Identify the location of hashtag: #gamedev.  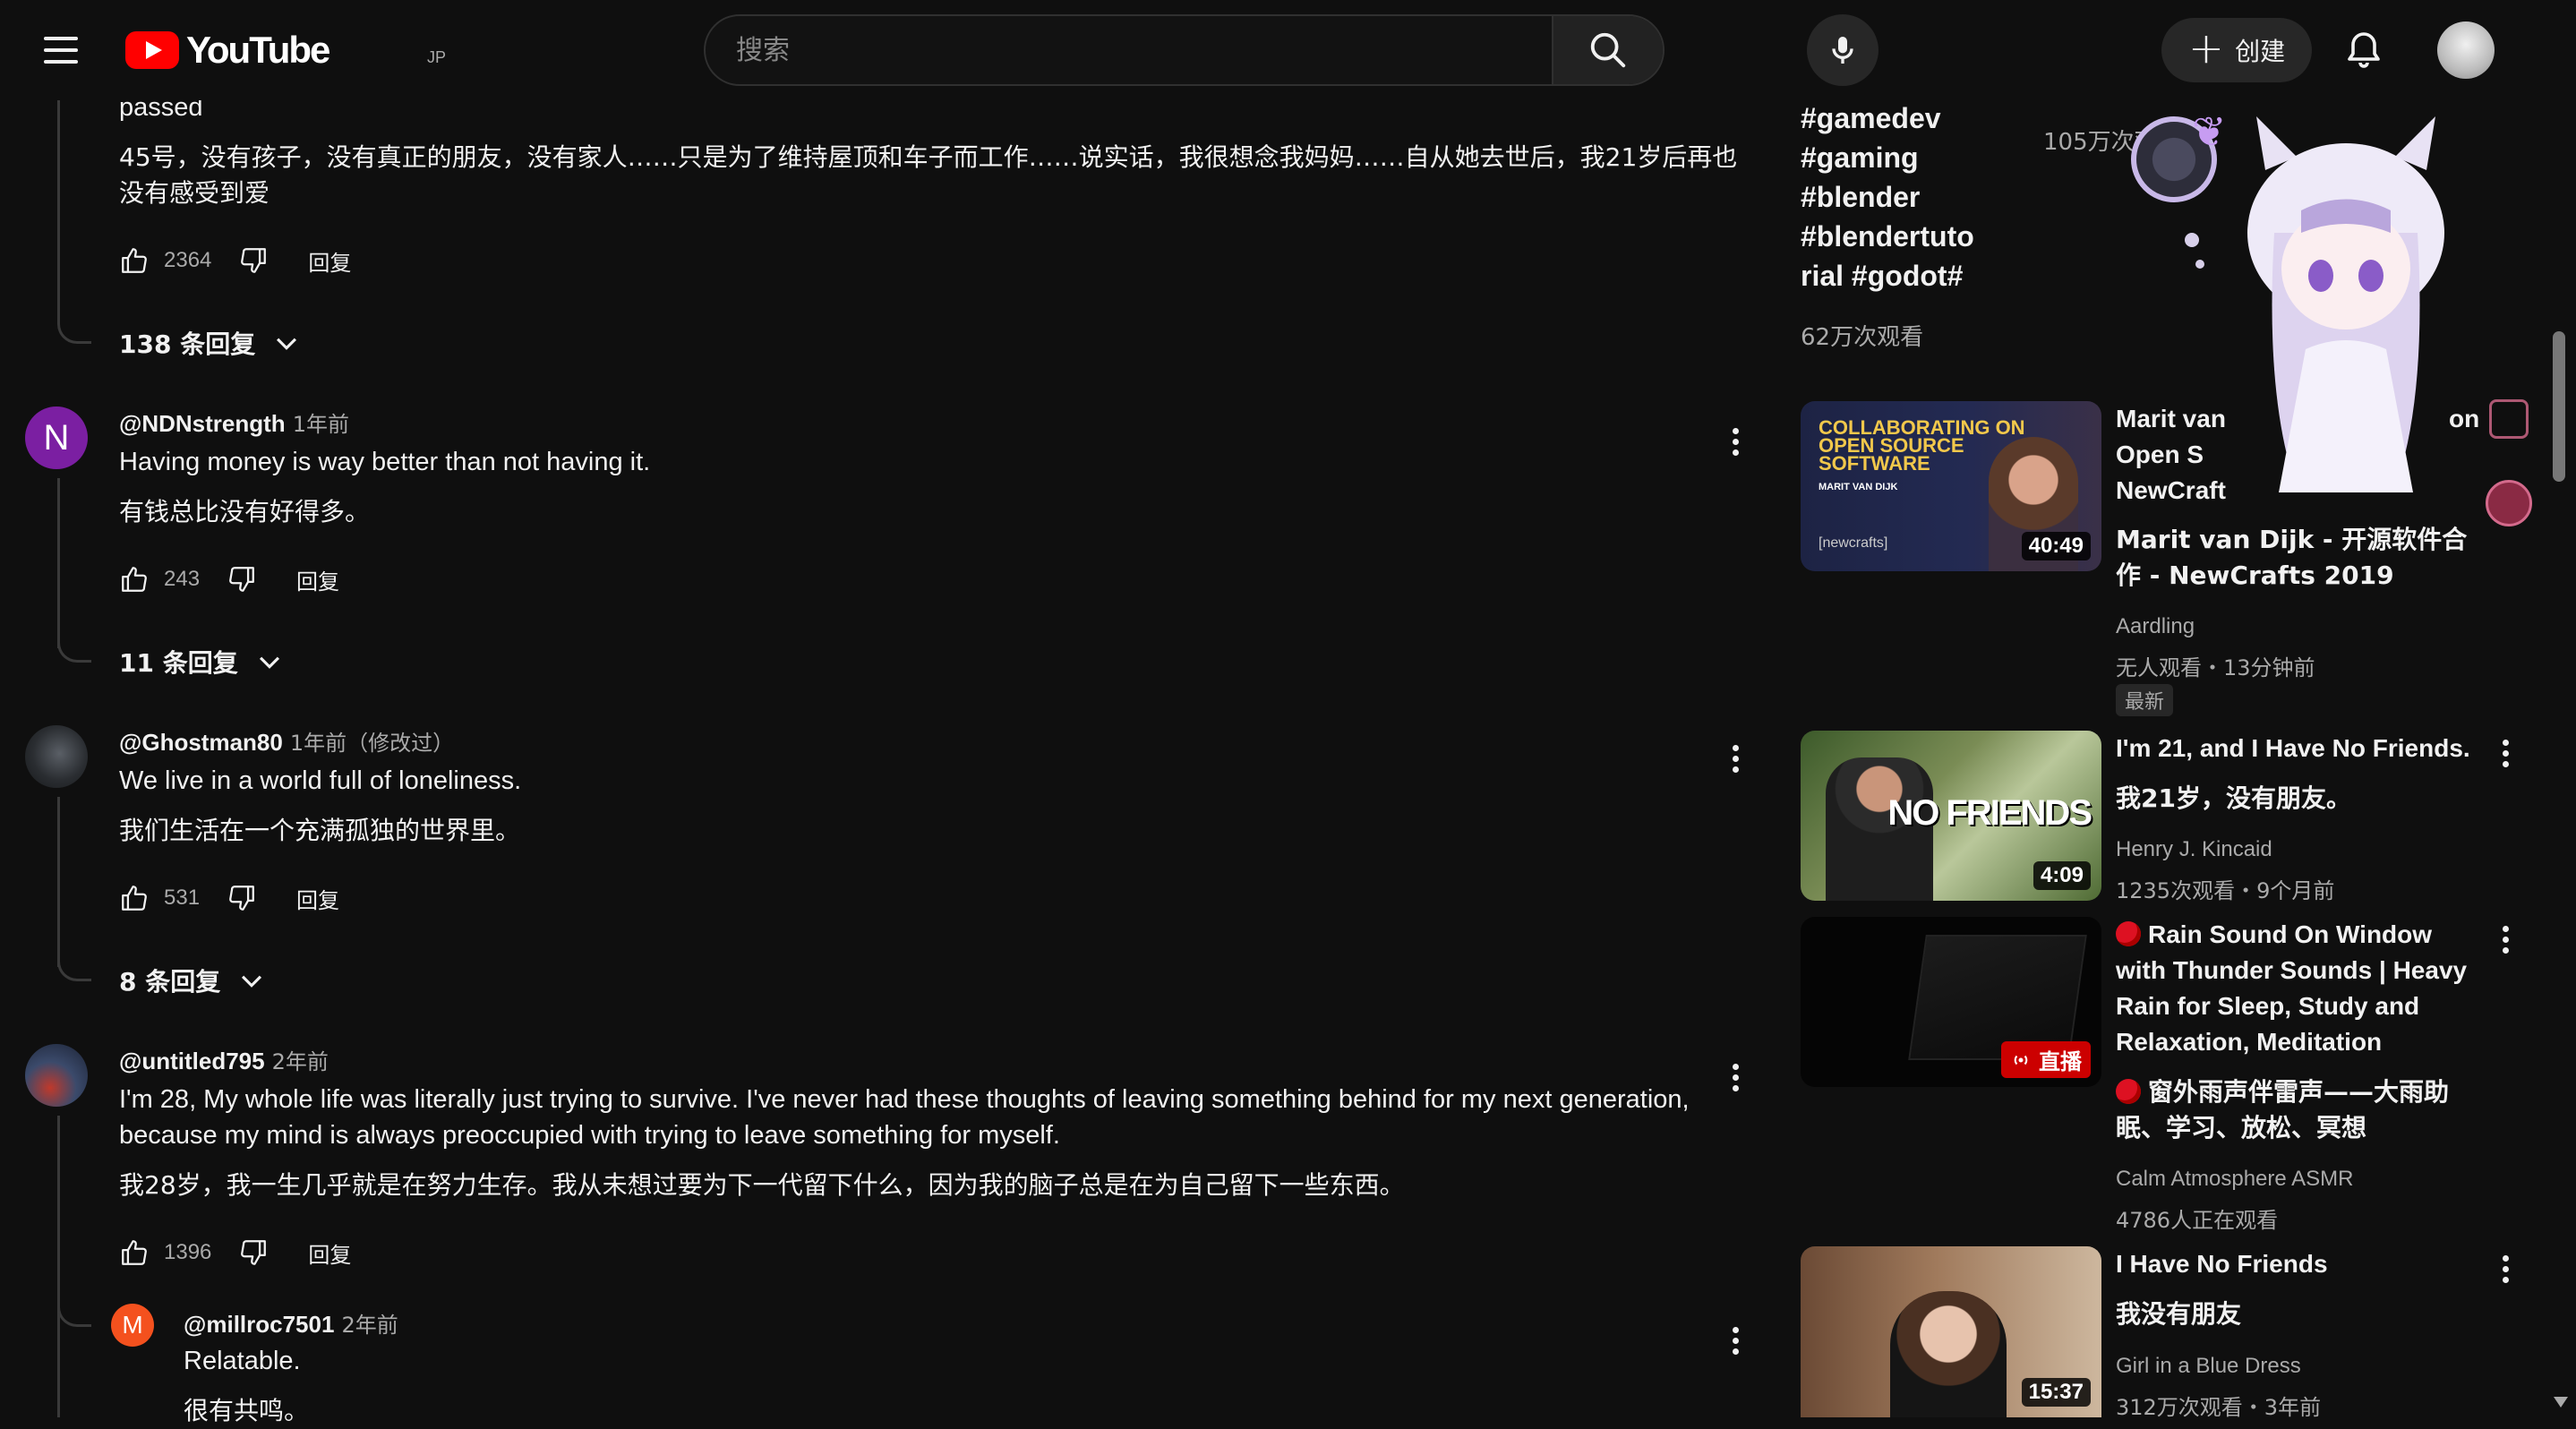
(1887, 118).